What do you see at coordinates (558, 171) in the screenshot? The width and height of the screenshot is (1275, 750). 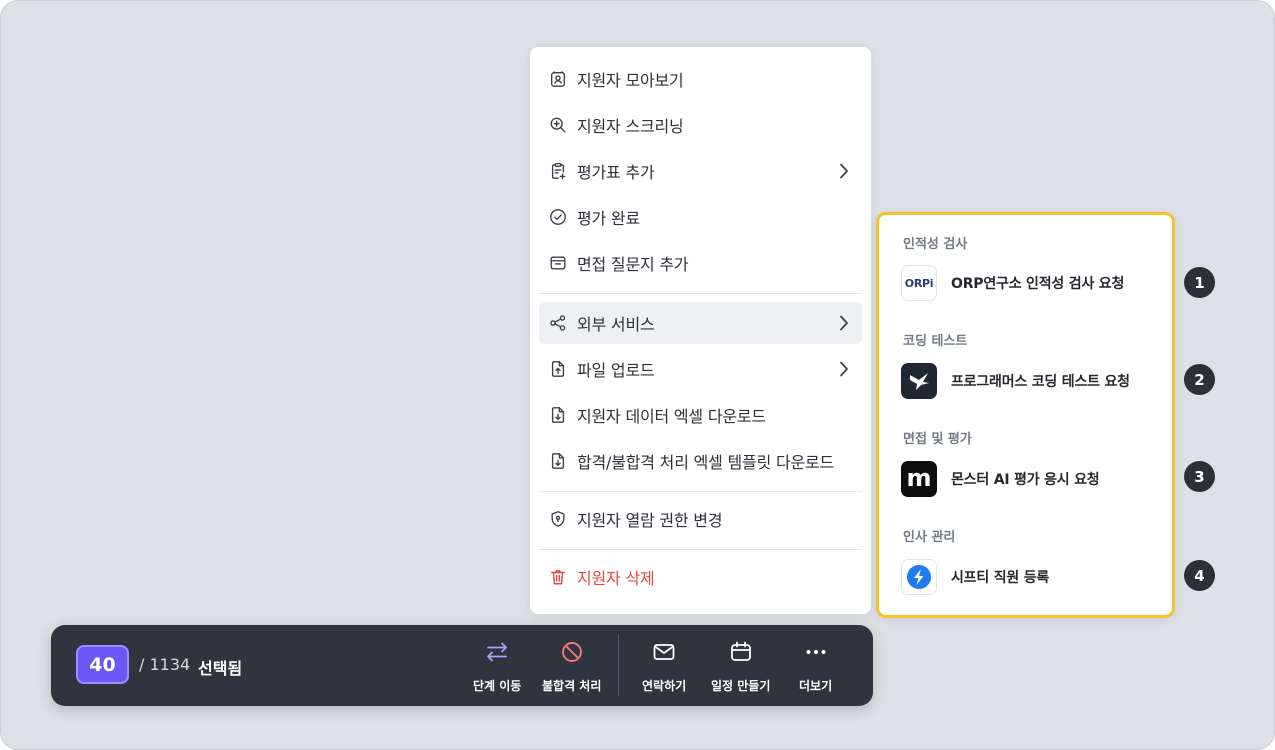 I see `clipboard-add-icon` at bounding box center [558, 171].